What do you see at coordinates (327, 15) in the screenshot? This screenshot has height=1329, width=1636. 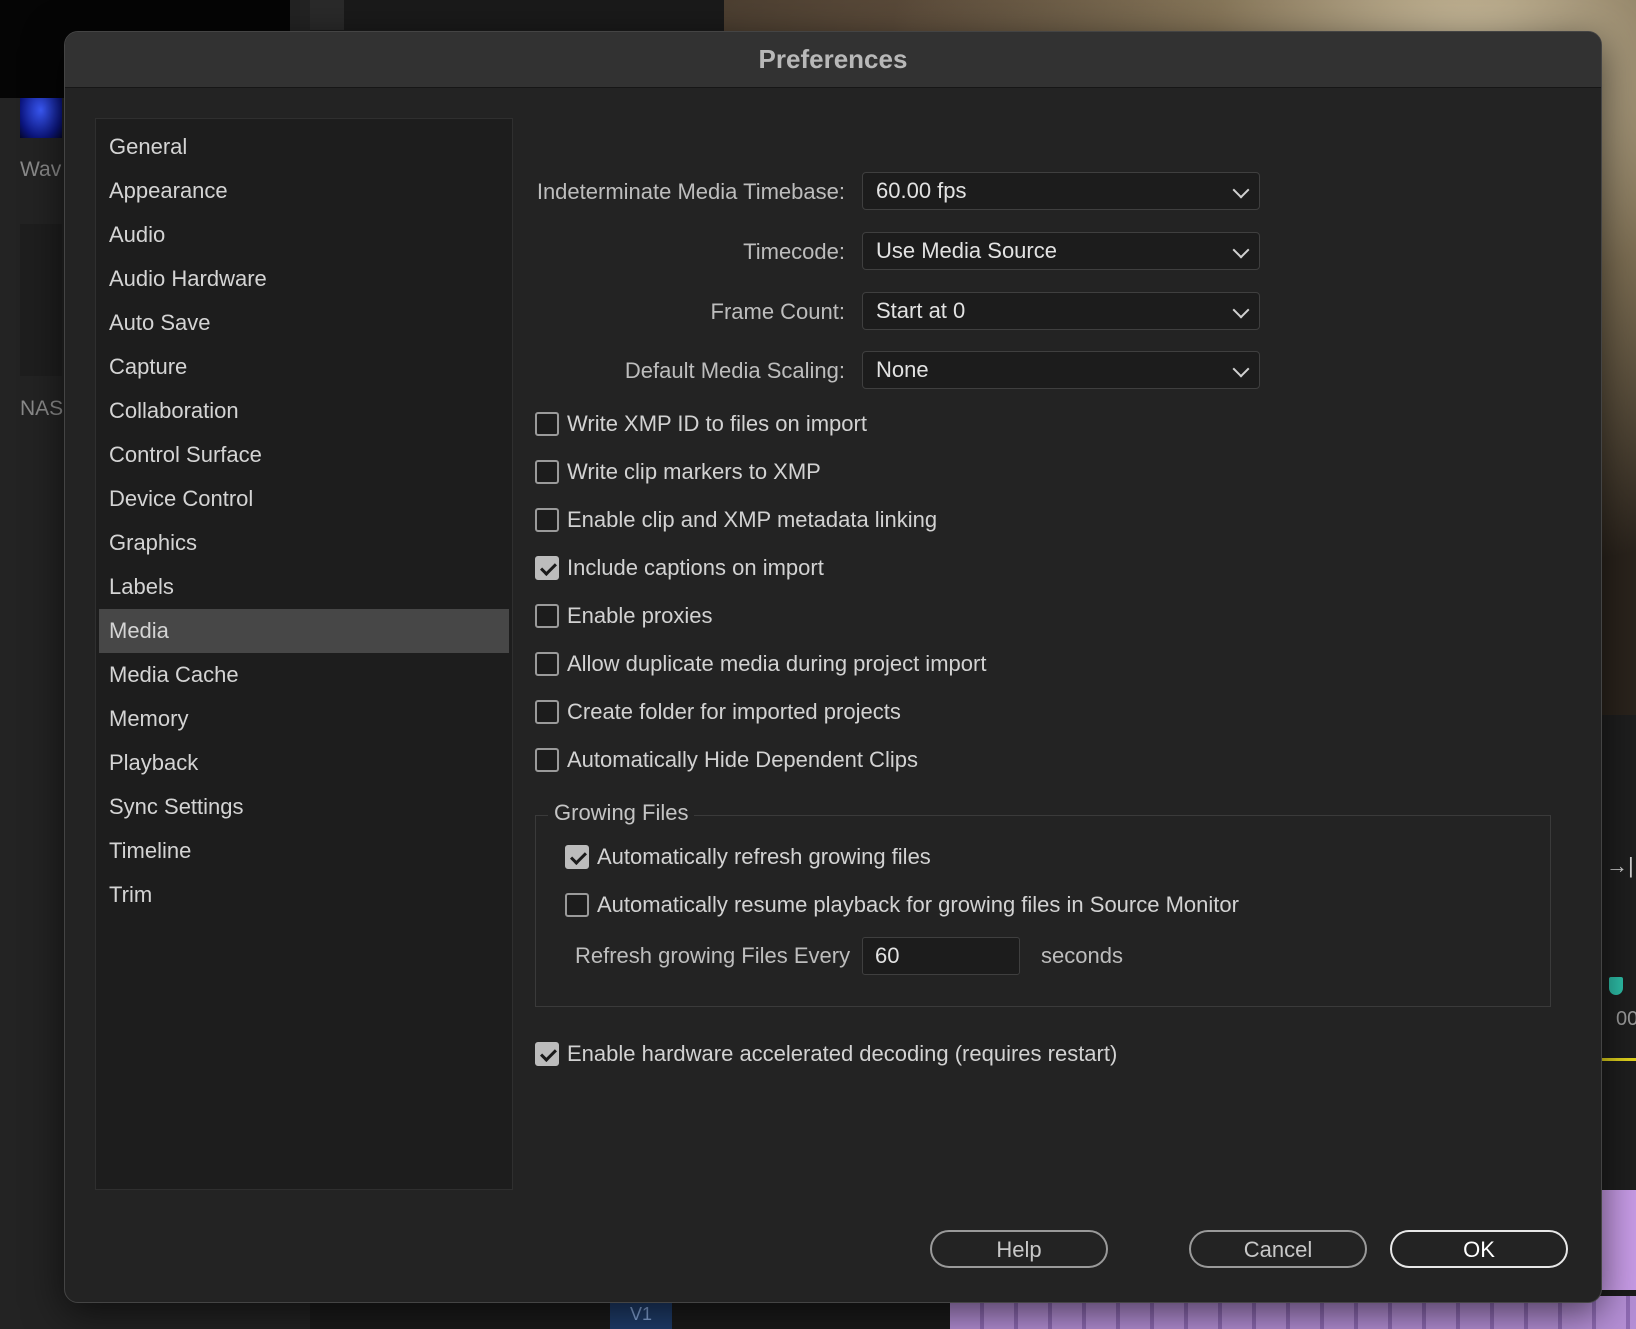 I see `panel-divider` at bounding box center [327, 15].